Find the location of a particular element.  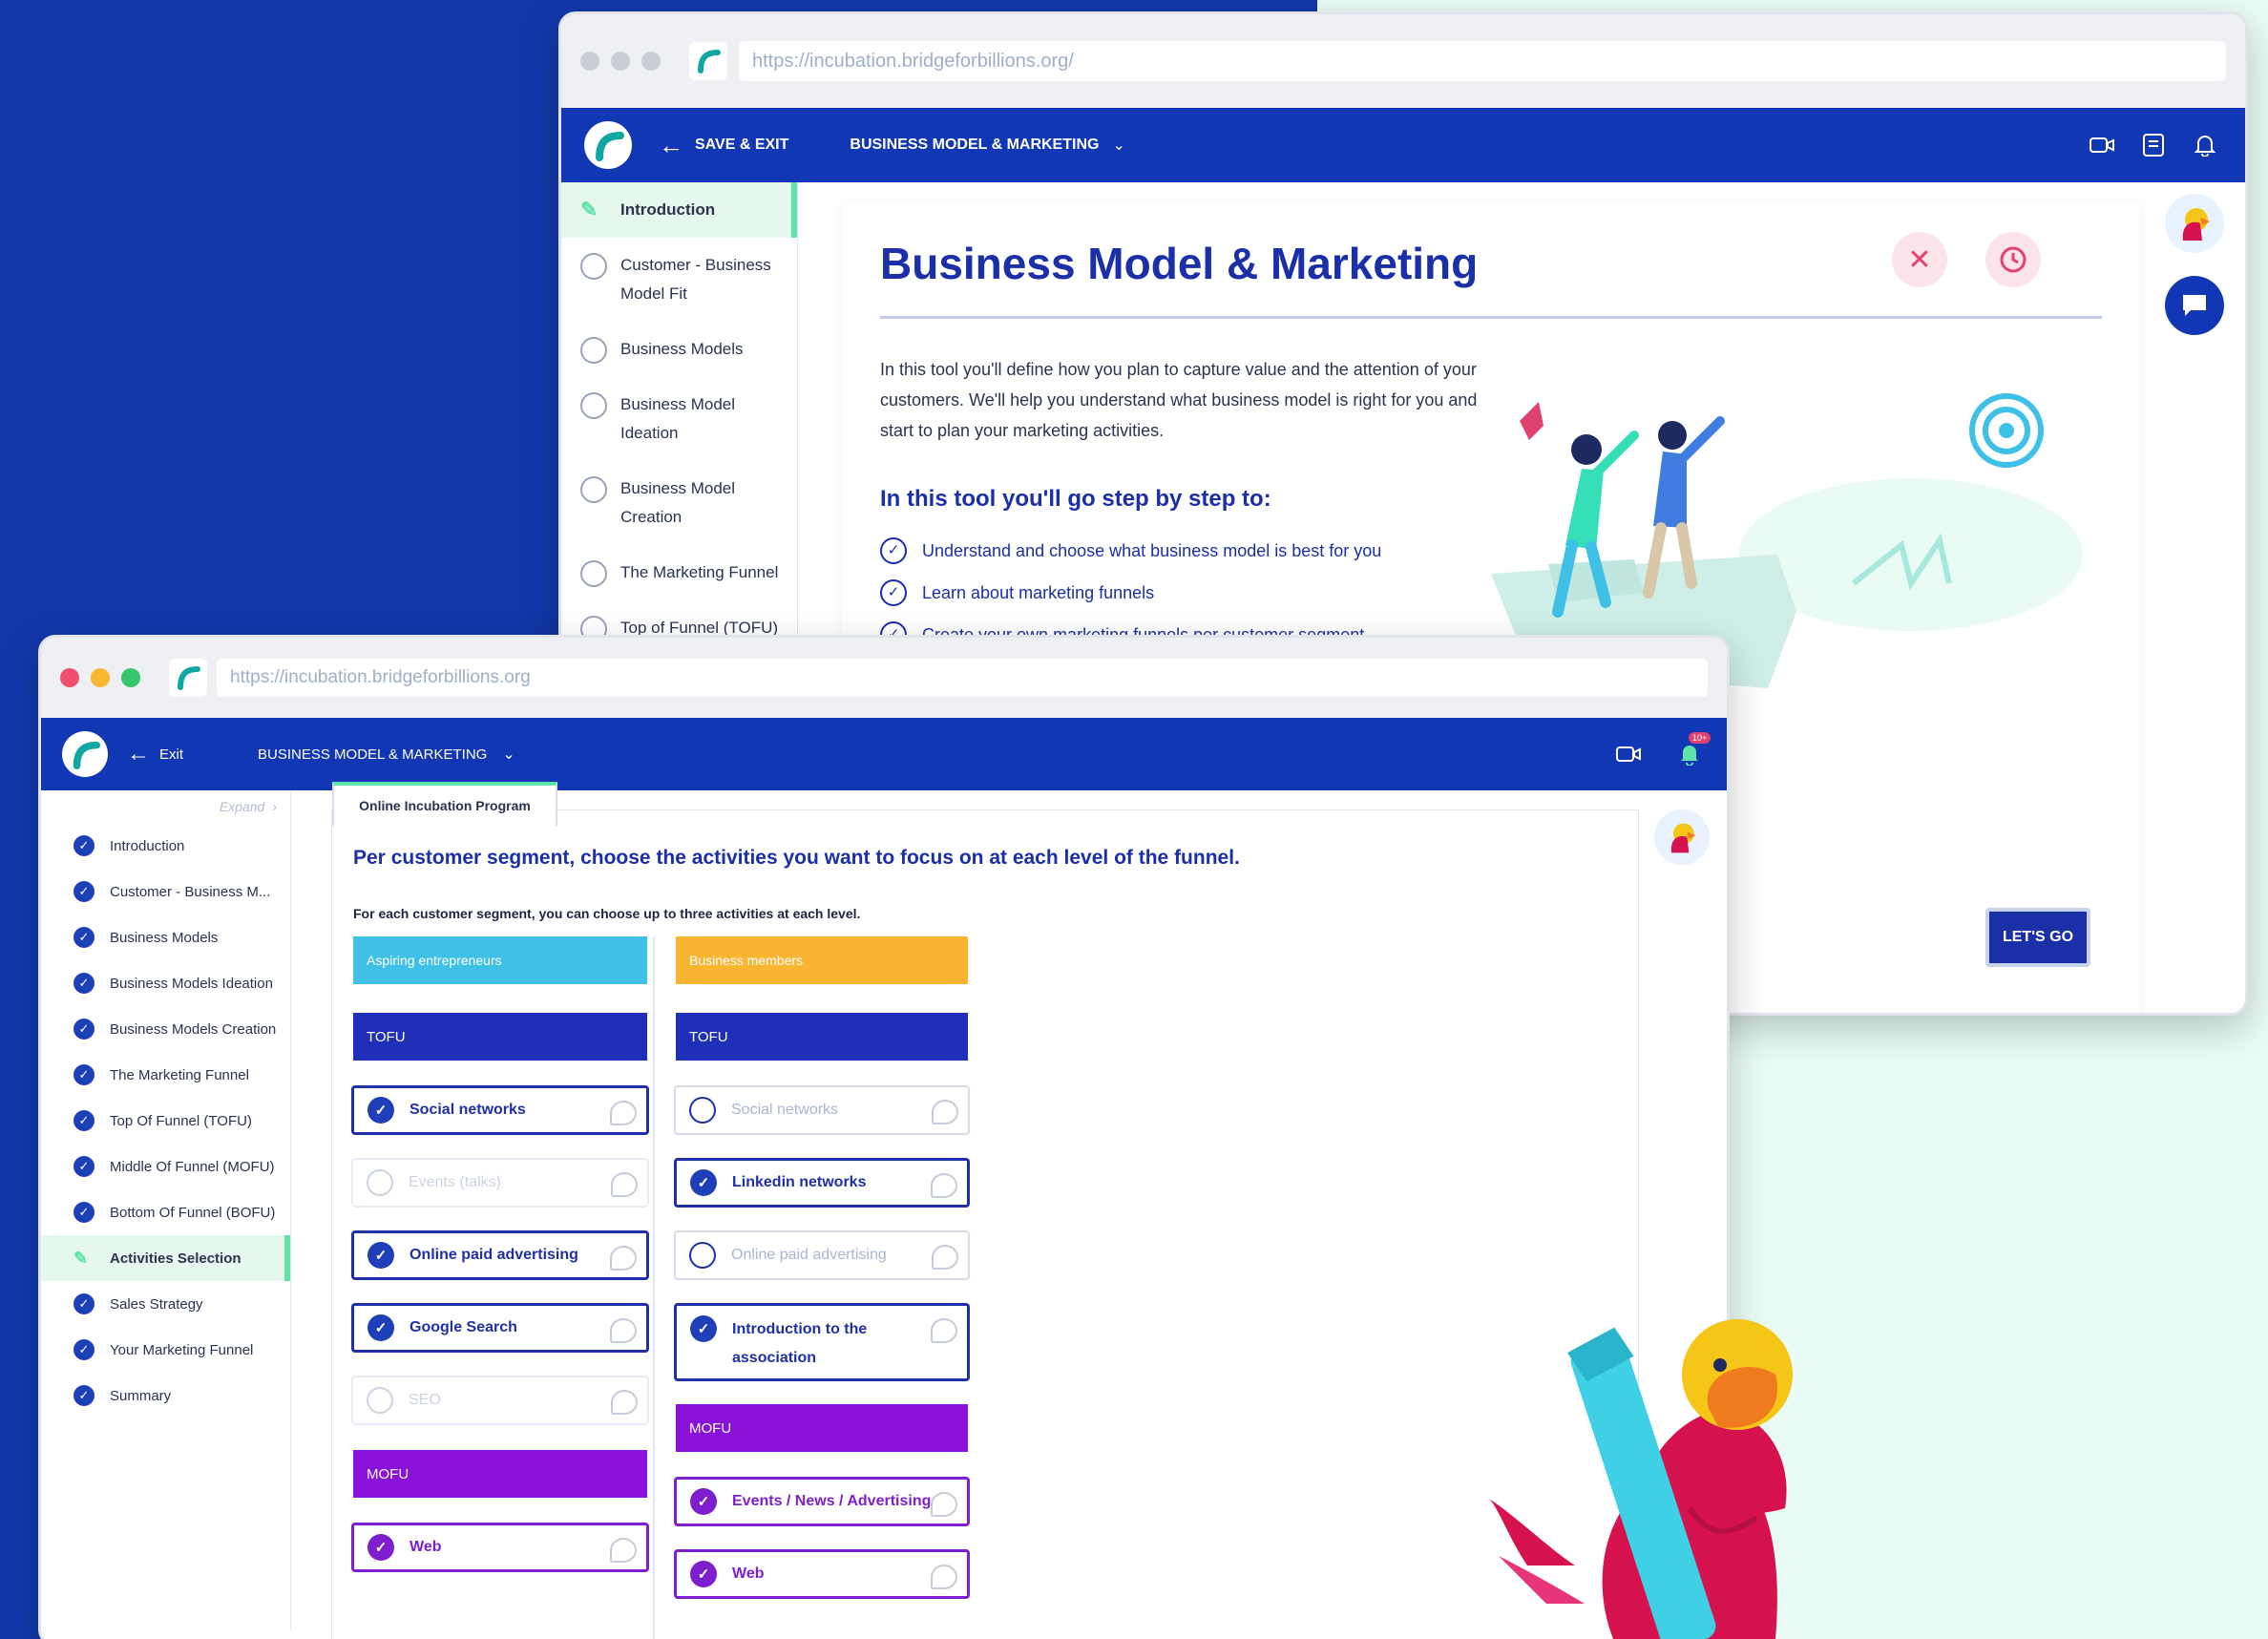

sidebar-item-business-models: ✓ Business Models is located at coordinates (165, 937).